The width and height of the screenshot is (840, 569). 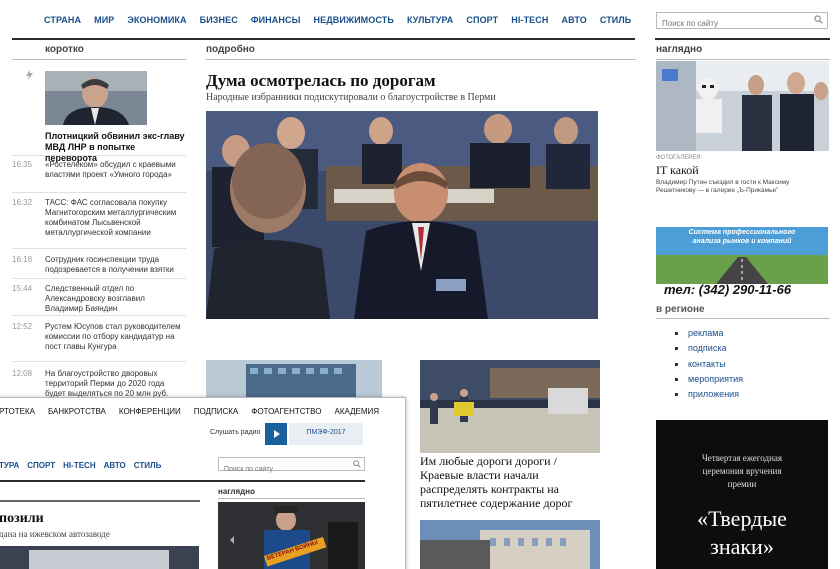 I want to click on nav-item-economy: ЭКОНОМИКА, so click(x=156, y=20).